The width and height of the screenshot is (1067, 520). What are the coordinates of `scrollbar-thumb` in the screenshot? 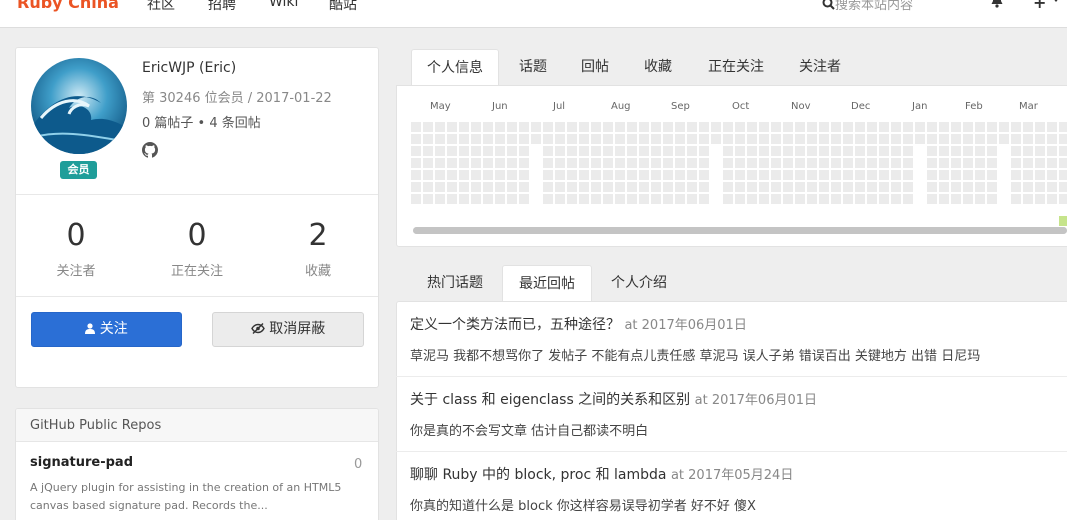 It's located at (740, 230).